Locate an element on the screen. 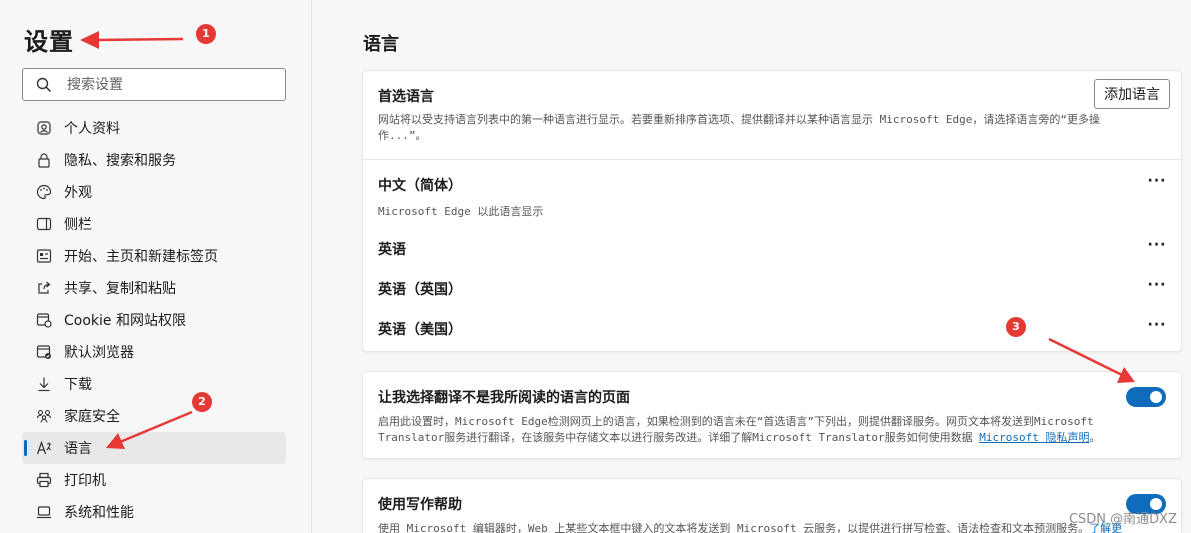  divider is located at coordinates (772, 159).